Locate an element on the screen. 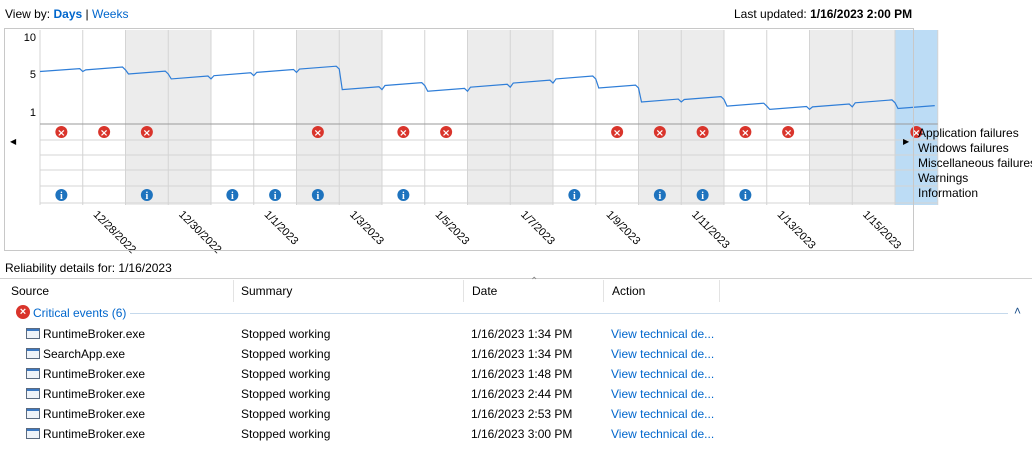 The image size is (1032, 455). details-title-date: 1/16/2023 is located at coordinates (145, 268).